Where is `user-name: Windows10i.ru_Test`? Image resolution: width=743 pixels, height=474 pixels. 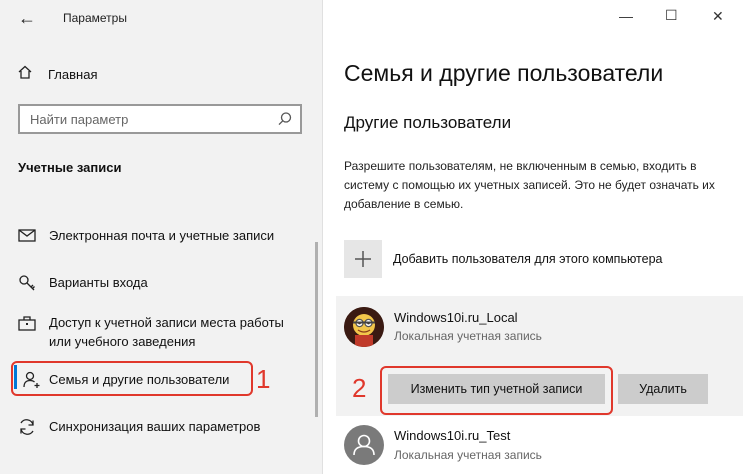 user-name: Windows10i.ru_Test is located at coordinates (452, 435).